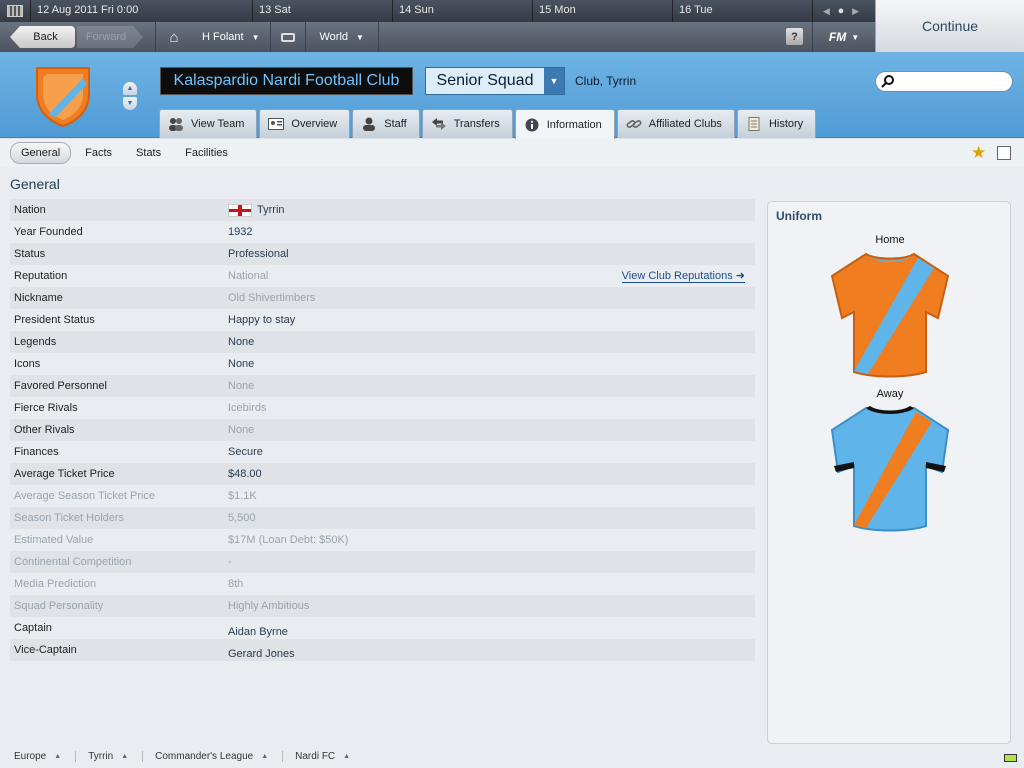 This screenshot has height=768, width=1024. What do you see at coordinates (634, 124) in the screenshot?
I see `link-icon` at bounding box center [634, 124].